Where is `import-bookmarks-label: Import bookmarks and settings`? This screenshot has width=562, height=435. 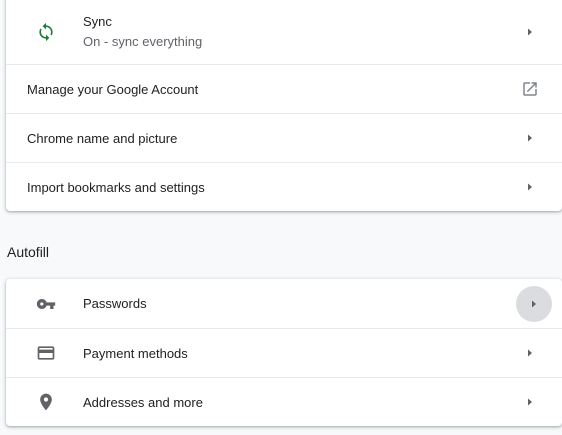
import-bookmarks-label: Import bookmarks and settings is located at coordinates (116, 187).